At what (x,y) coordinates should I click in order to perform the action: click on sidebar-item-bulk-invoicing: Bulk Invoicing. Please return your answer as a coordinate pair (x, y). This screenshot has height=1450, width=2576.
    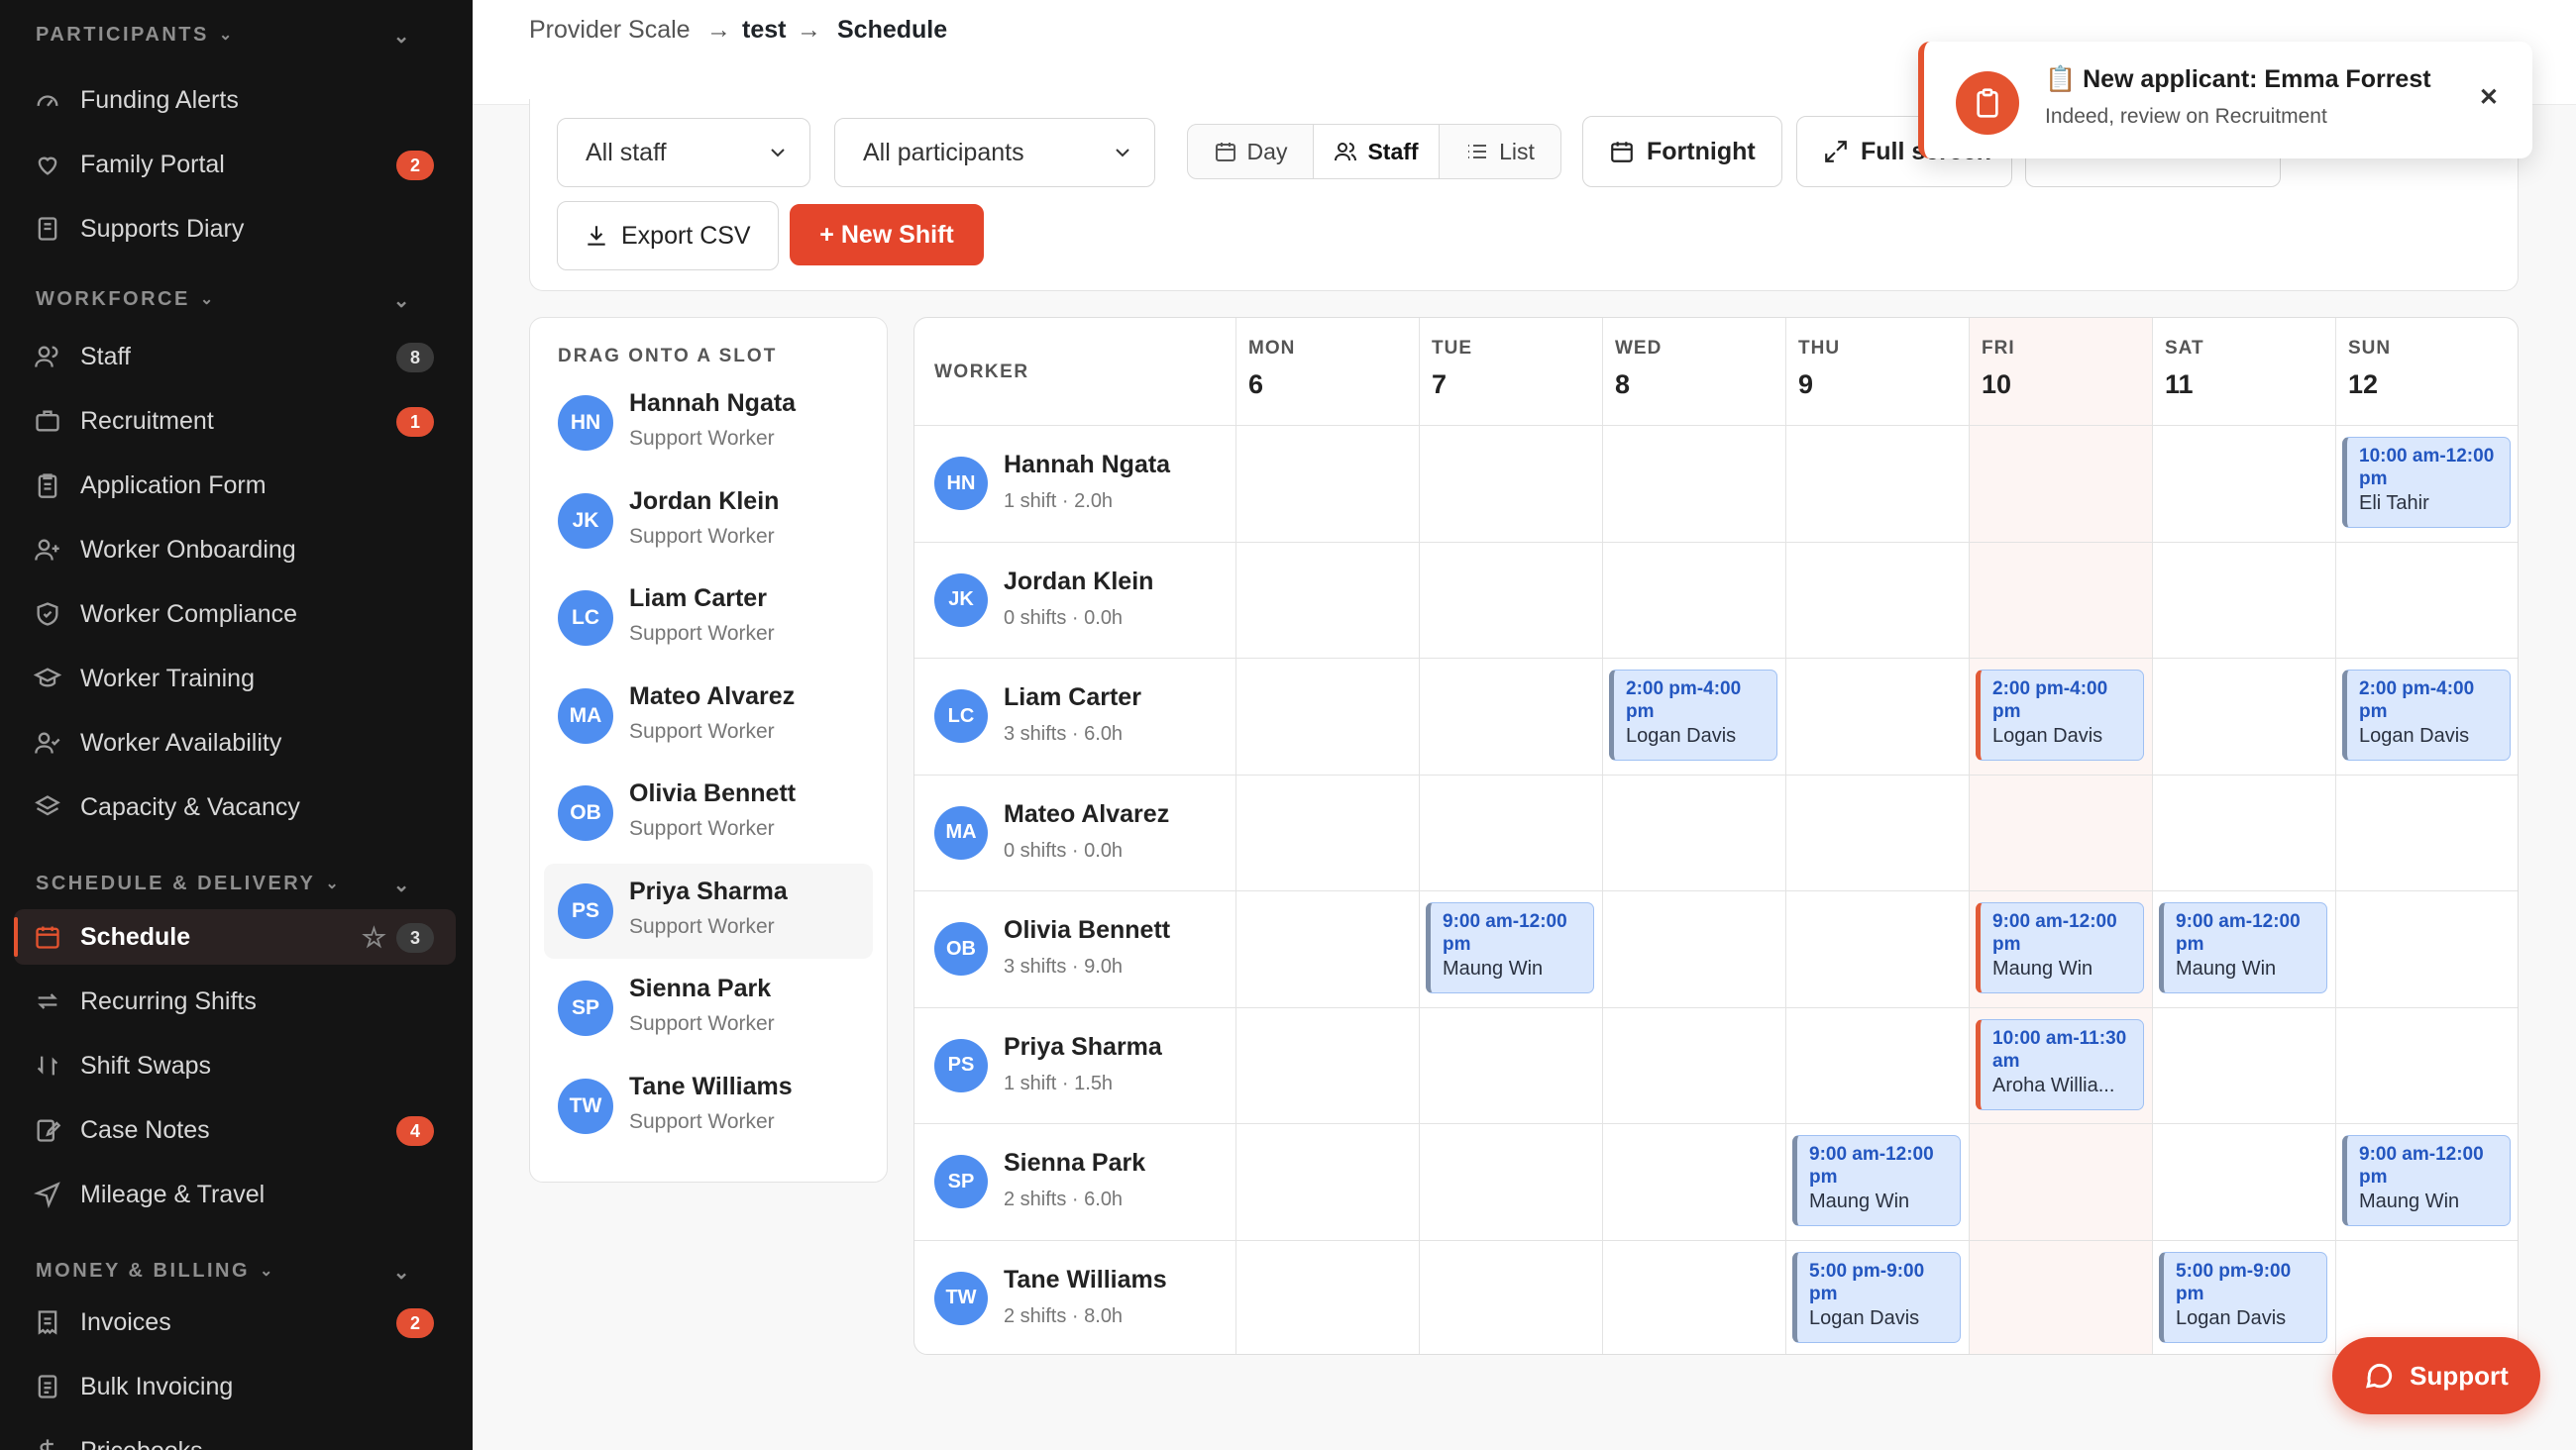
    Looking at the image, I should click on (235, 1387).